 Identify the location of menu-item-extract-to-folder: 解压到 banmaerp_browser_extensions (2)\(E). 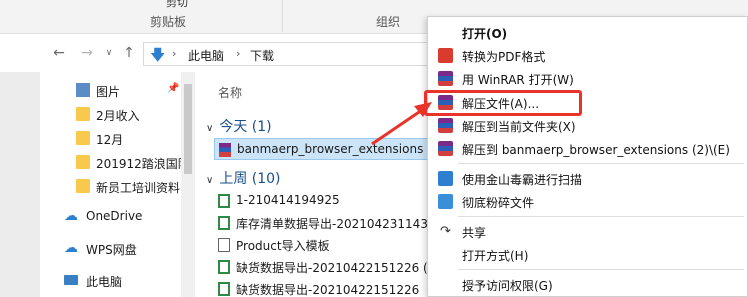
(587, 148).